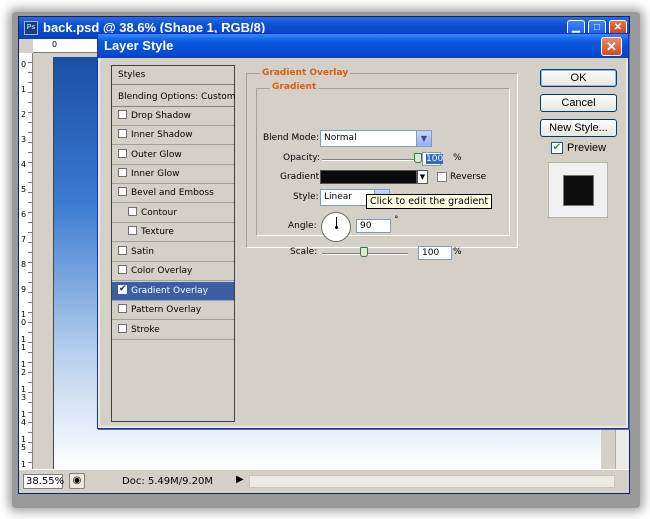 The height and width of the screenshot is (519, 650). What do you see at coordinates (363, 46) in the screenshot?
I see `dialog-titlebar: Layer Style ✕` at bounding box center [363, 46].